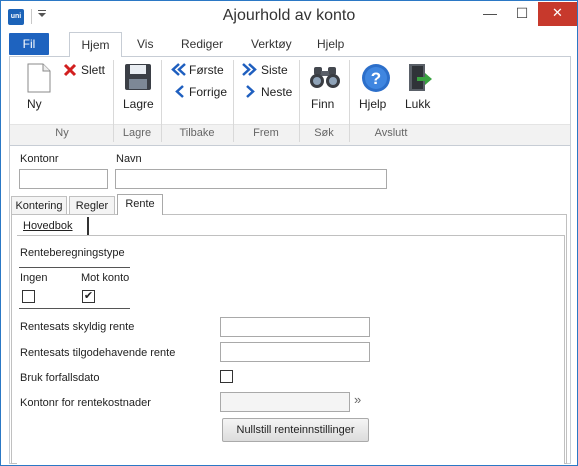 This screenshot has width=578, height=466. What do you see at coordinates (206, 70) in the screenshot?
I see `first-label: Første` at bounding box center [206, 70].